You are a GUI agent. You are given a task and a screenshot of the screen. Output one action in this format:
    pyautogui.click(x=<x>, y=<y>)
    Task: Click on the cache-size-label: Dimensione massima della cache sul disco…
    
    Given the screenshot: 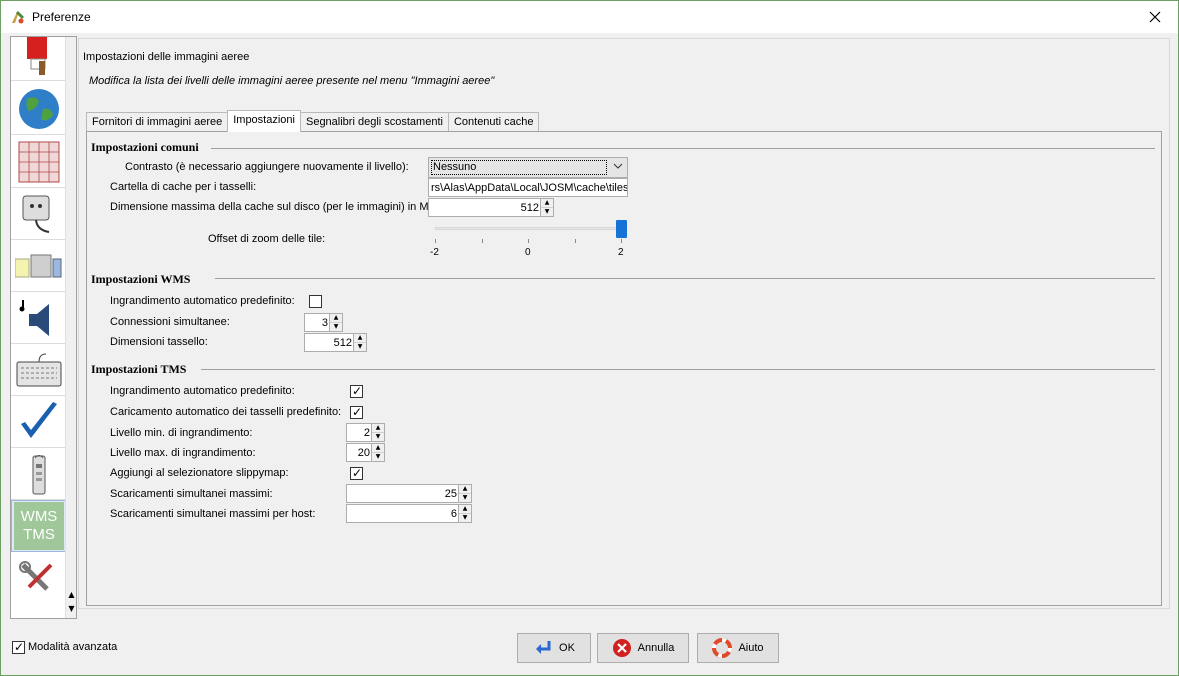 What is the action you would take?
    pyautogui.click(x=274, y=207)
    